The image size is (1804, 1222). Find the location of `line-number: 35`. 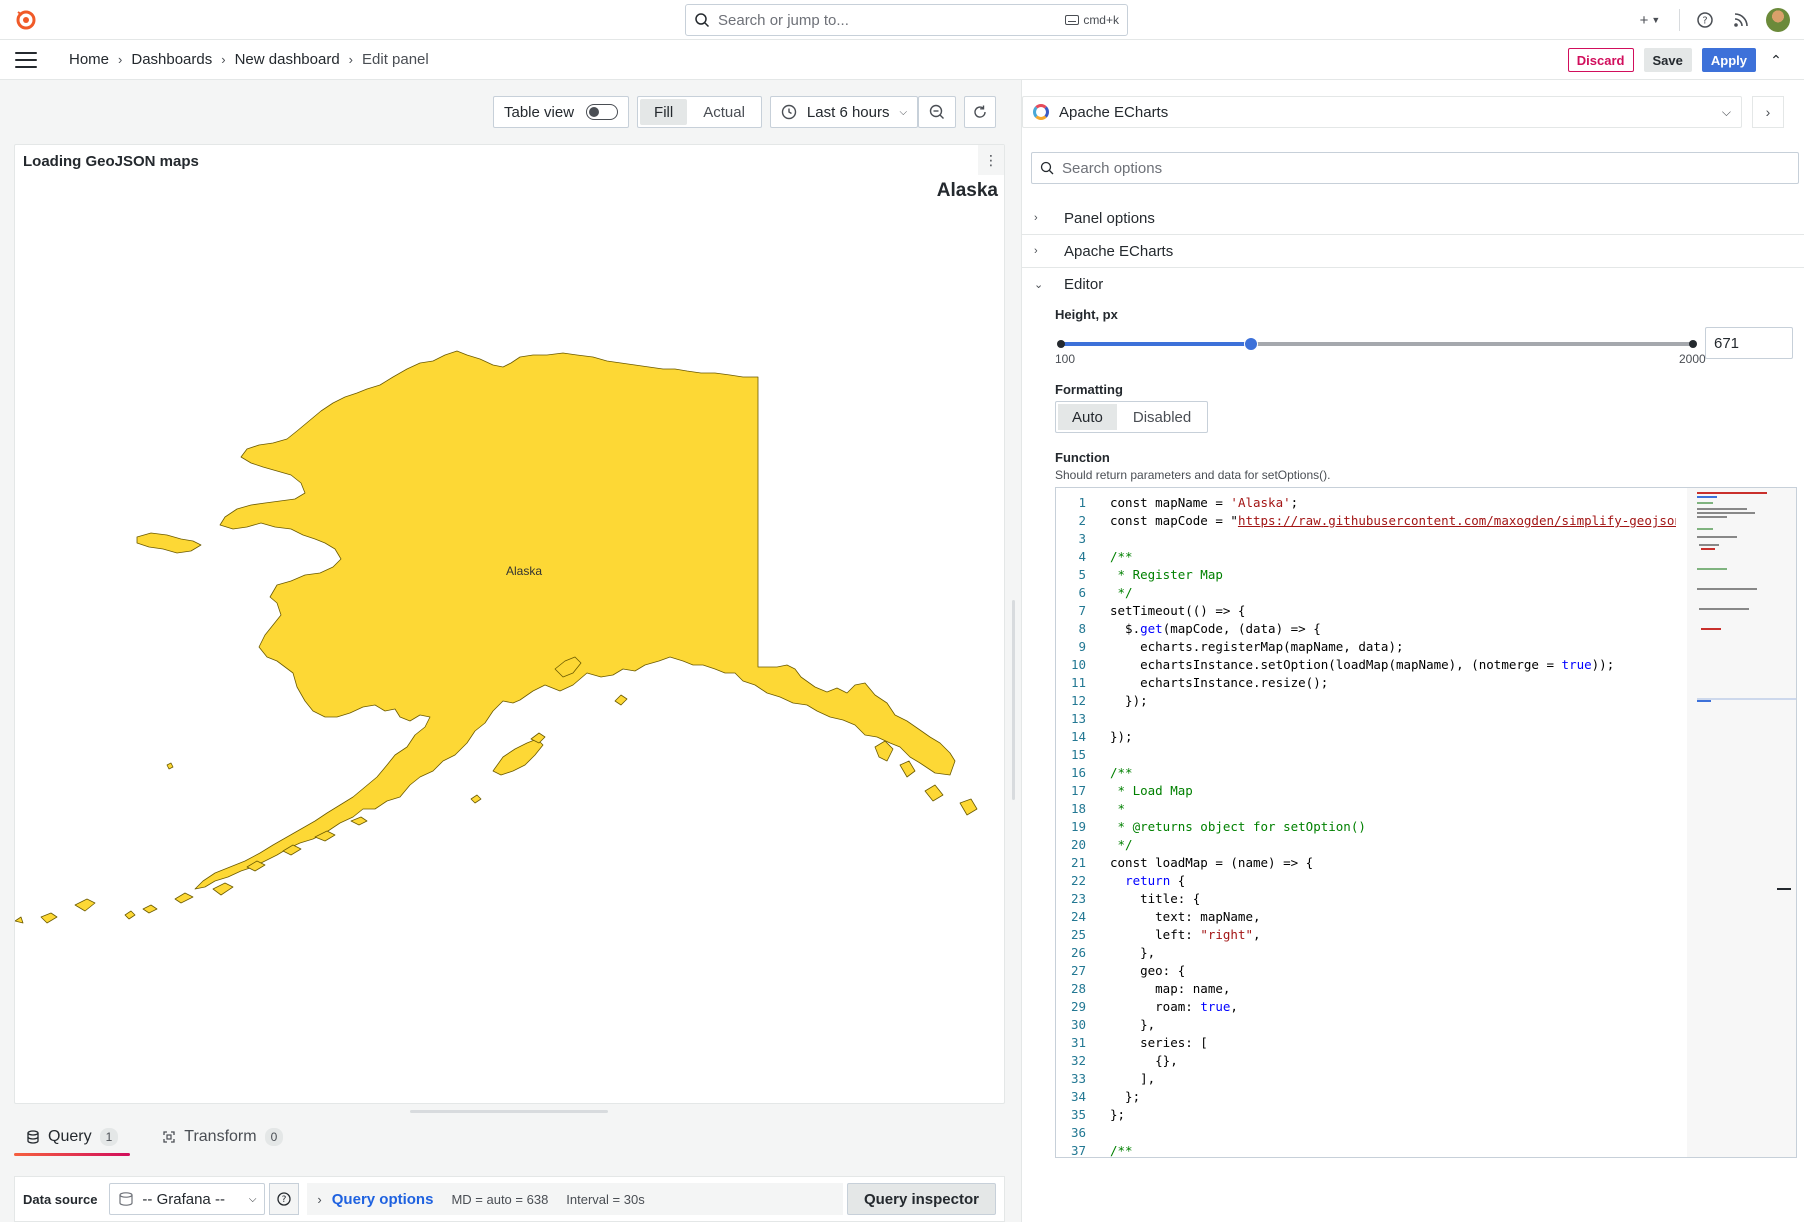

line-number: 35 is located at coordinates (1078, 1114).